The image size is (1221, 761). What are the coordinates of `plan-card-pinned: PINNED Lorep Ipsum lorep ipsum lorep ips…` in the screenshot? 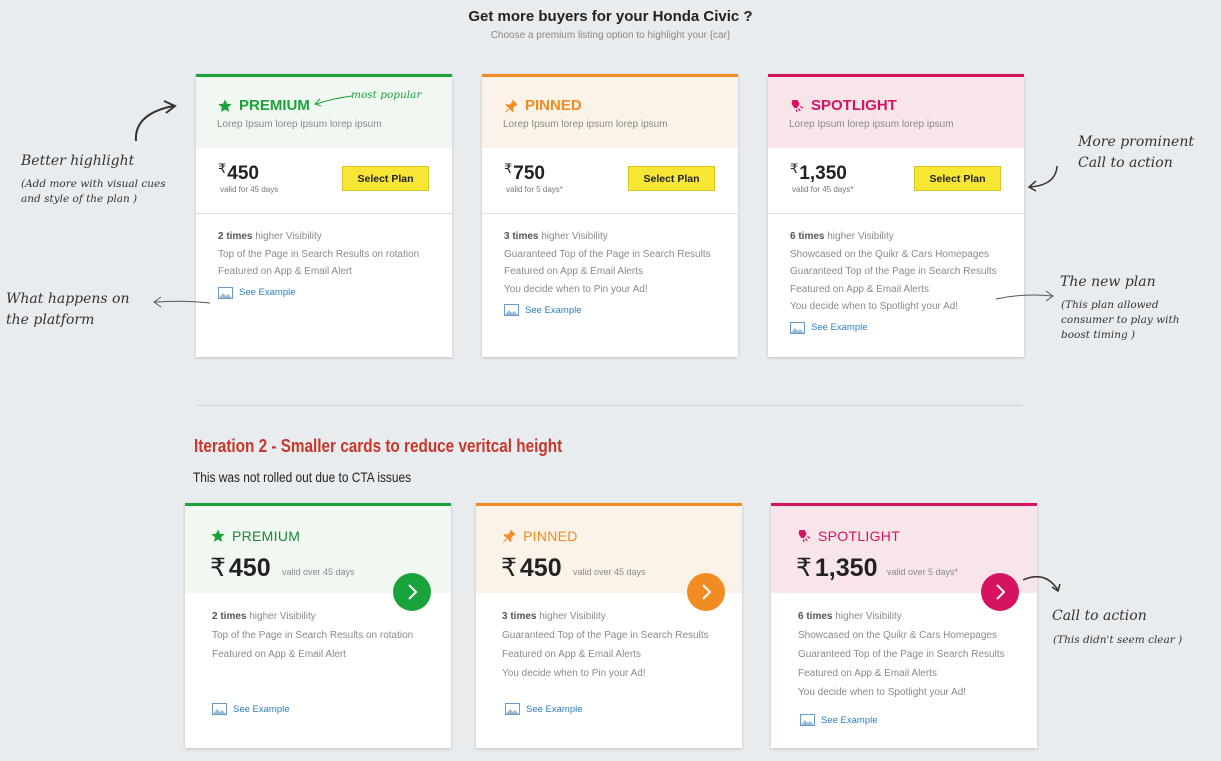 It's located at (610, 215).